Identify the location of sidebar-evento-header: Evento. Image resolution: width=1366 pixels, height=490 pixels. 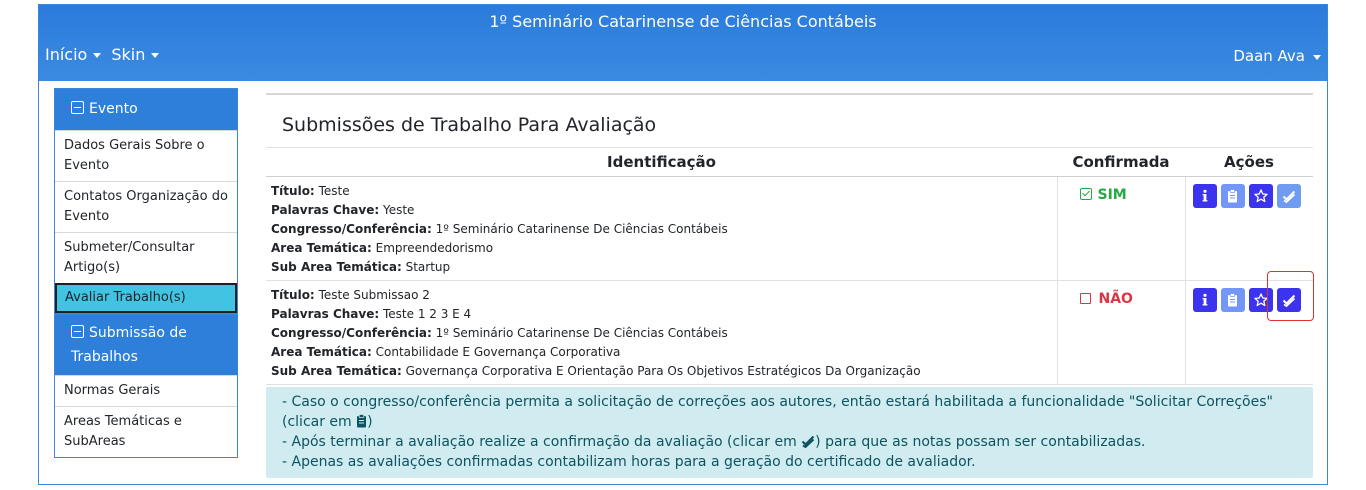
(146, 109).